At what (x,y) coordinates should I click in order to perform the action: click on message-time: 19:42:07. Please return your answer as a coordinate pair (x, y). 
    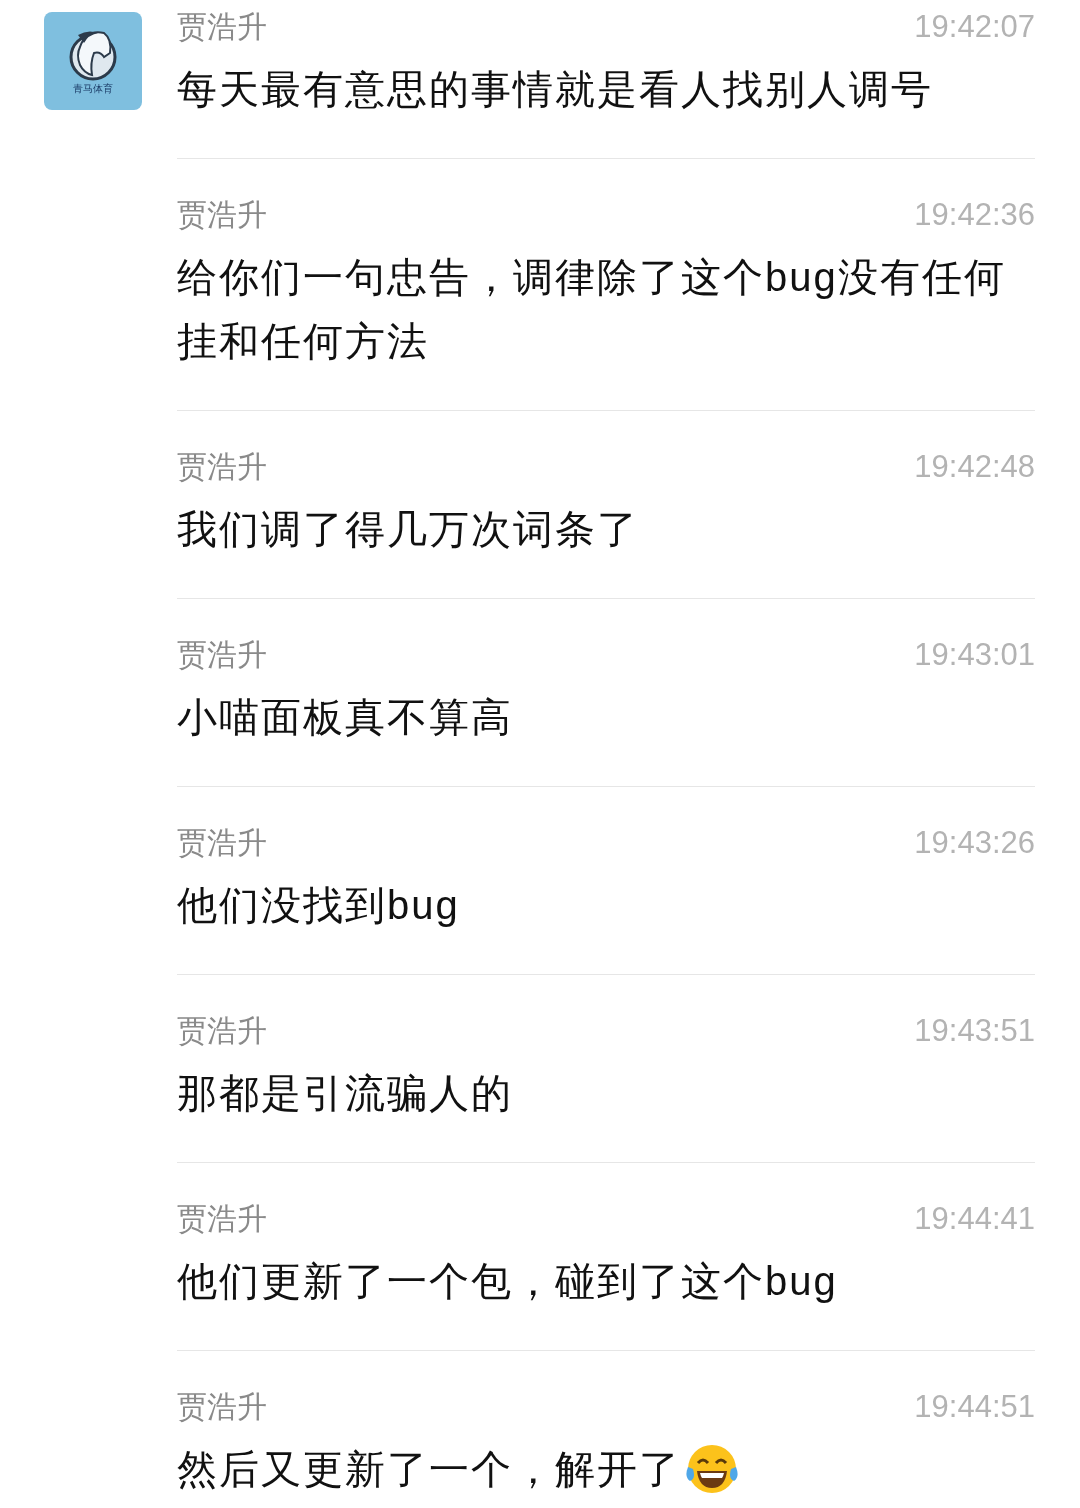
    Looking at the image, I should click on (974, 27).